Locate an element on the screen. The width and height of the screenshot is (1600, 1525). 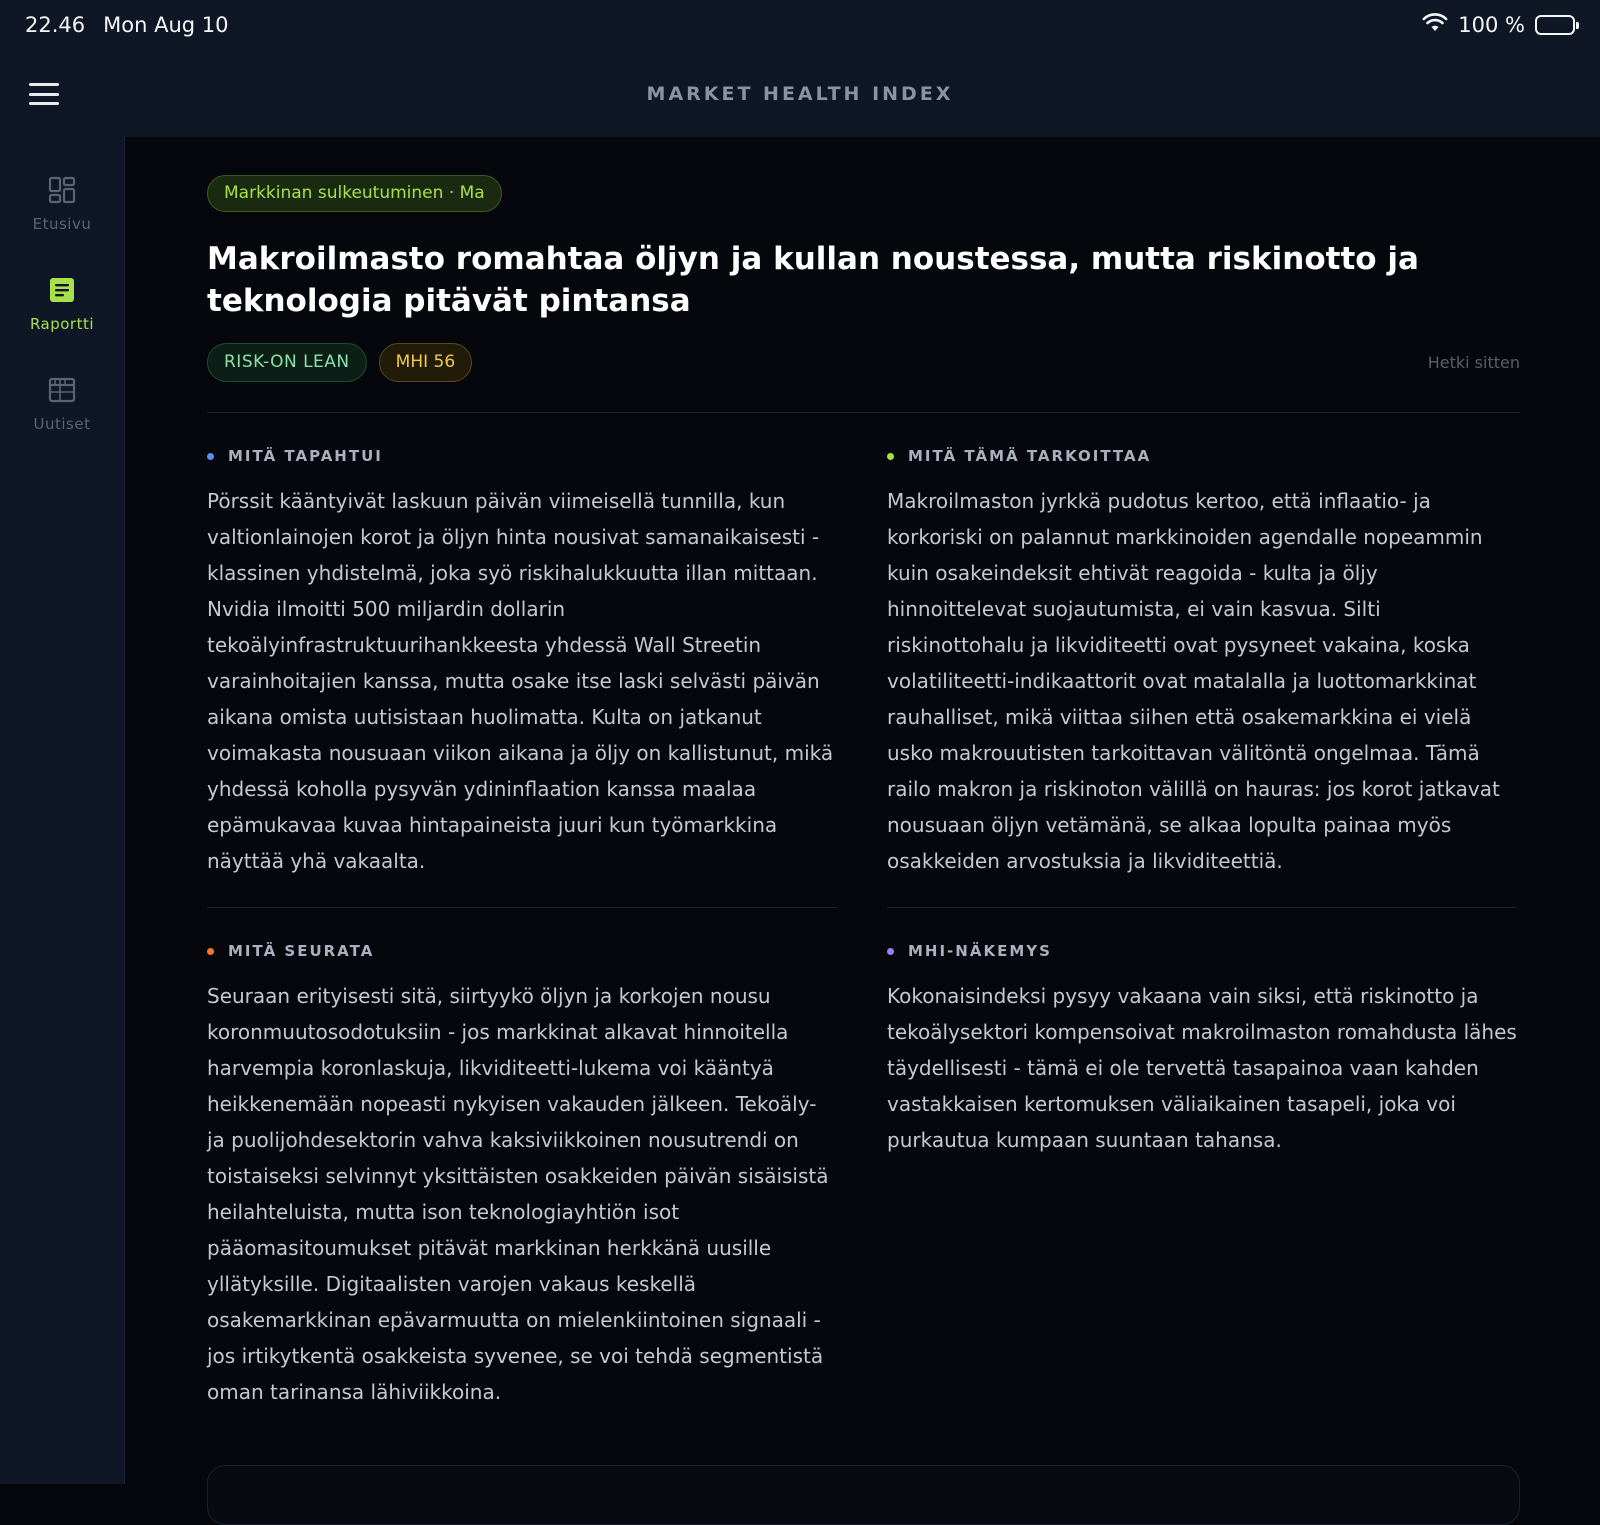
dashboard-icon is located at coordinates (62, 190).